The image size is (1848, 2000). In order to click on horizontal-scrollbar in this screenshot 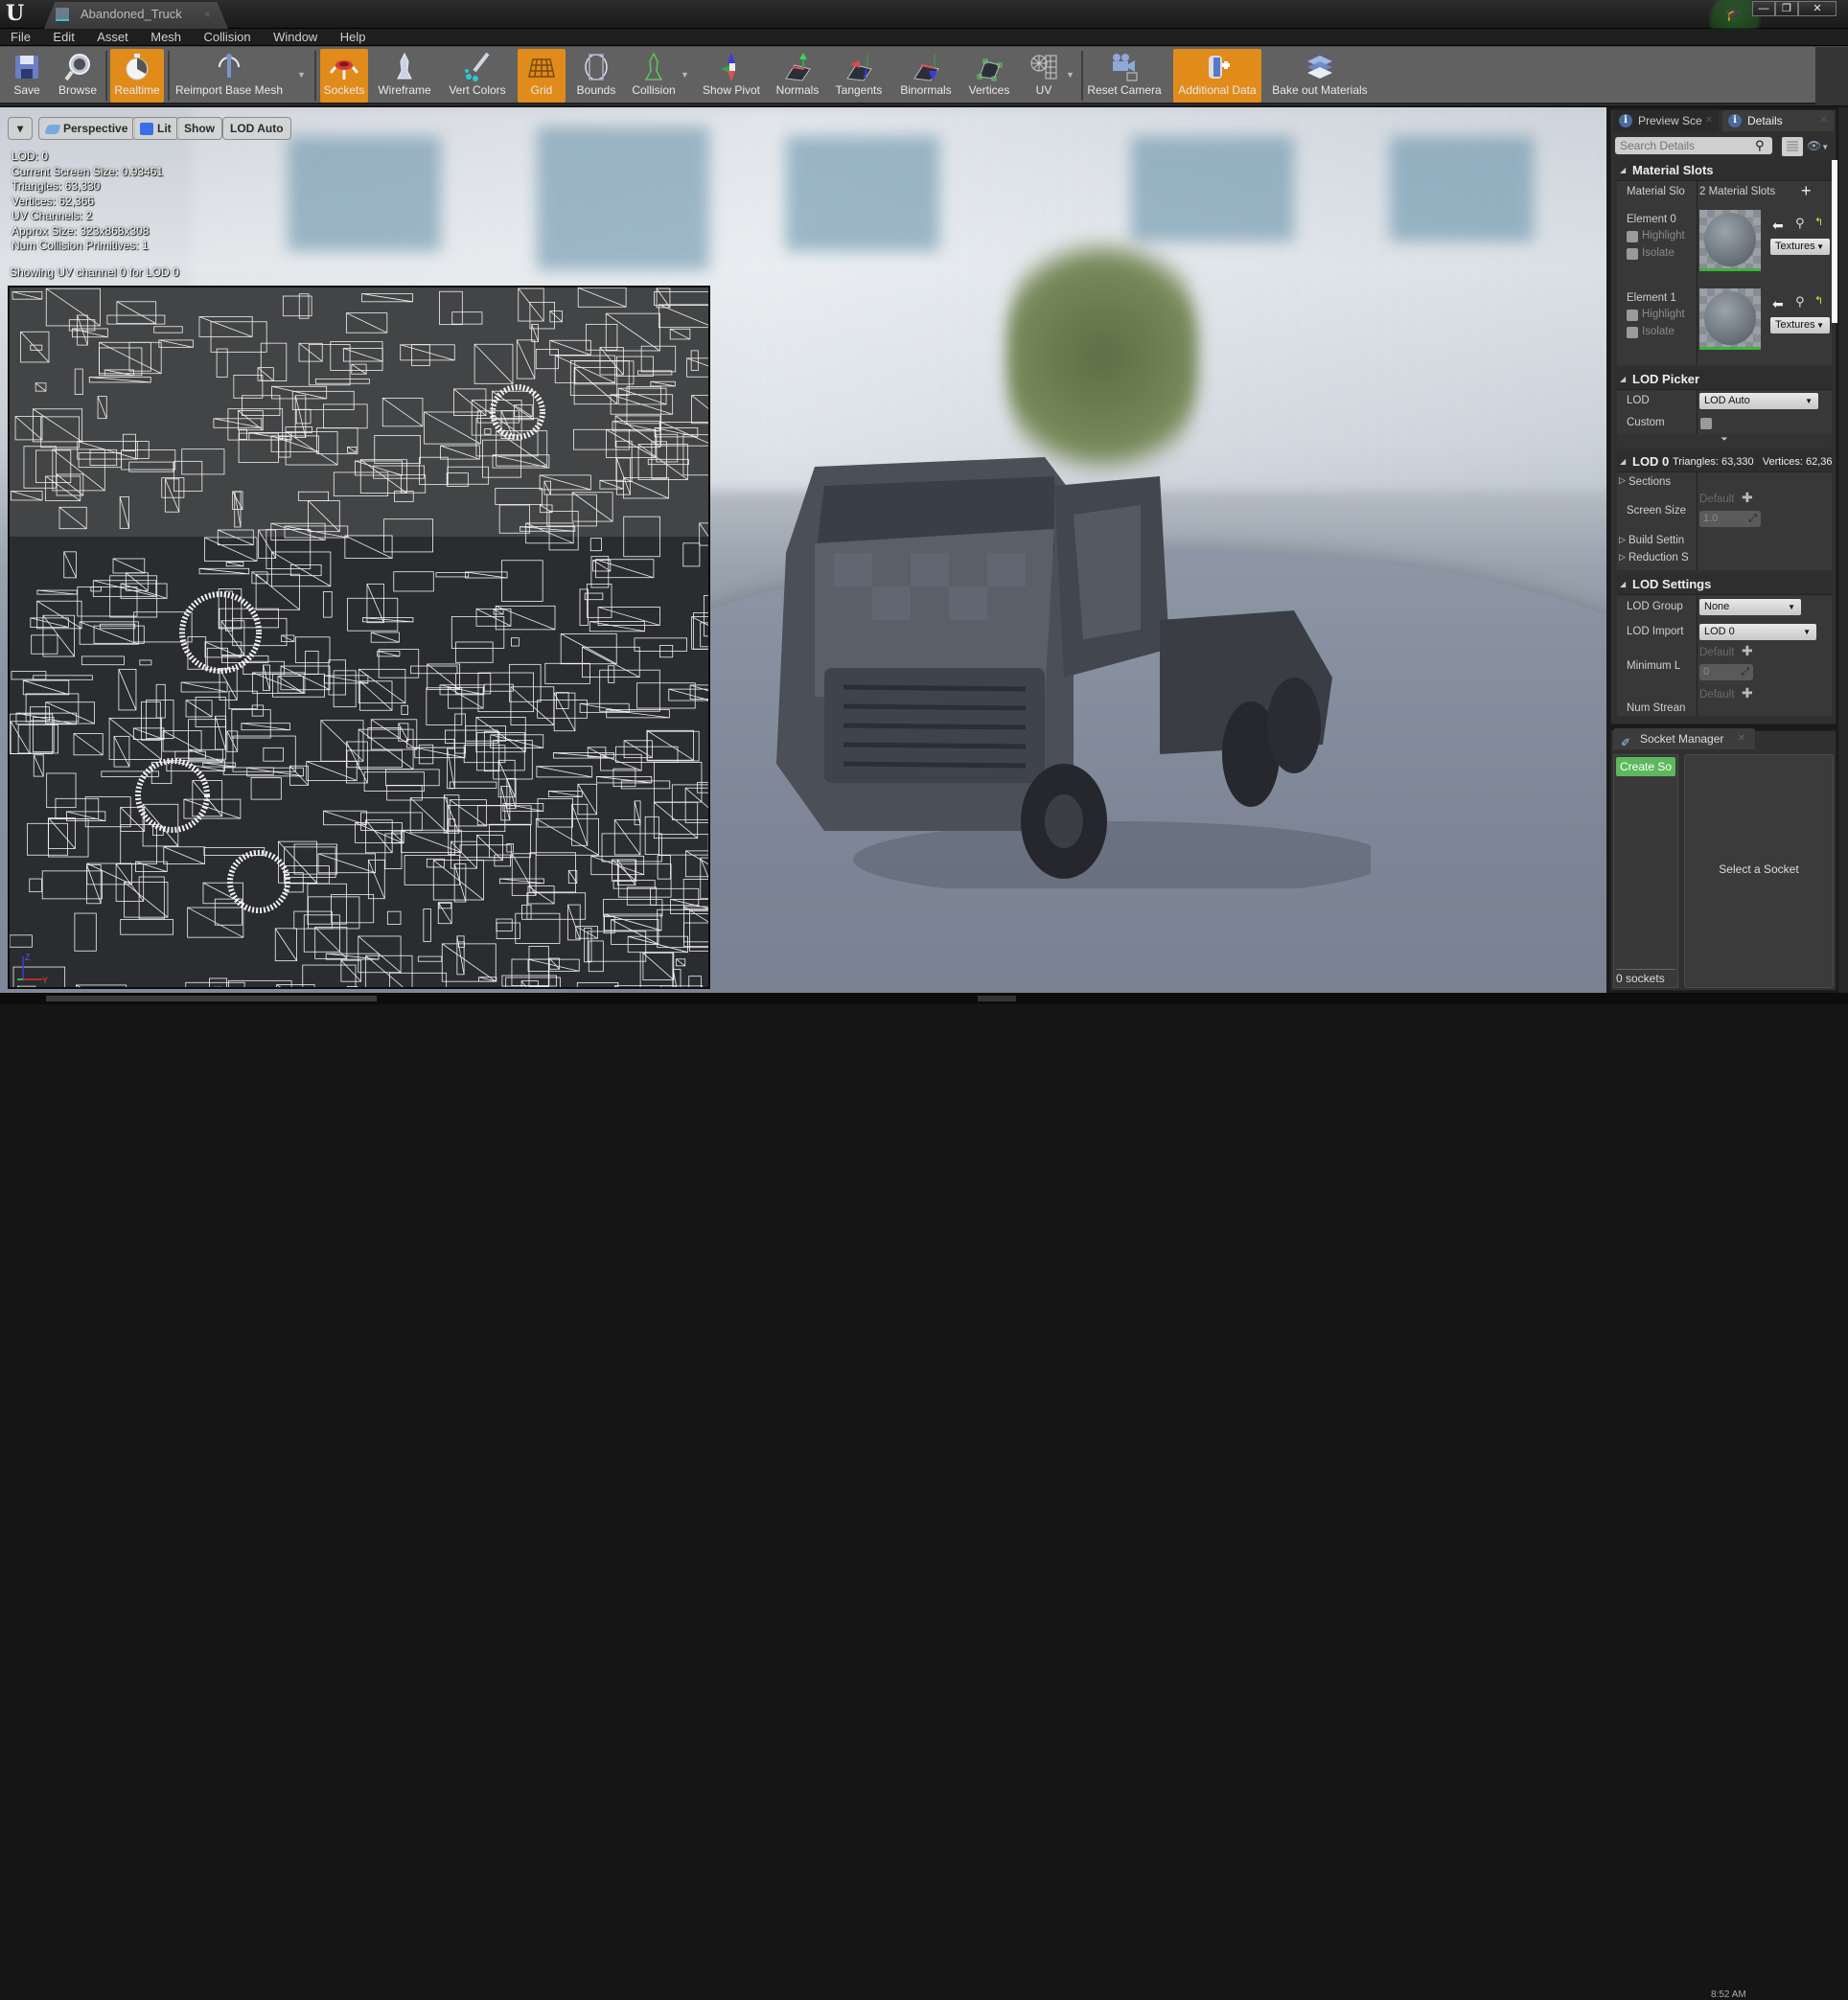, I will do `click(212, 999)`.